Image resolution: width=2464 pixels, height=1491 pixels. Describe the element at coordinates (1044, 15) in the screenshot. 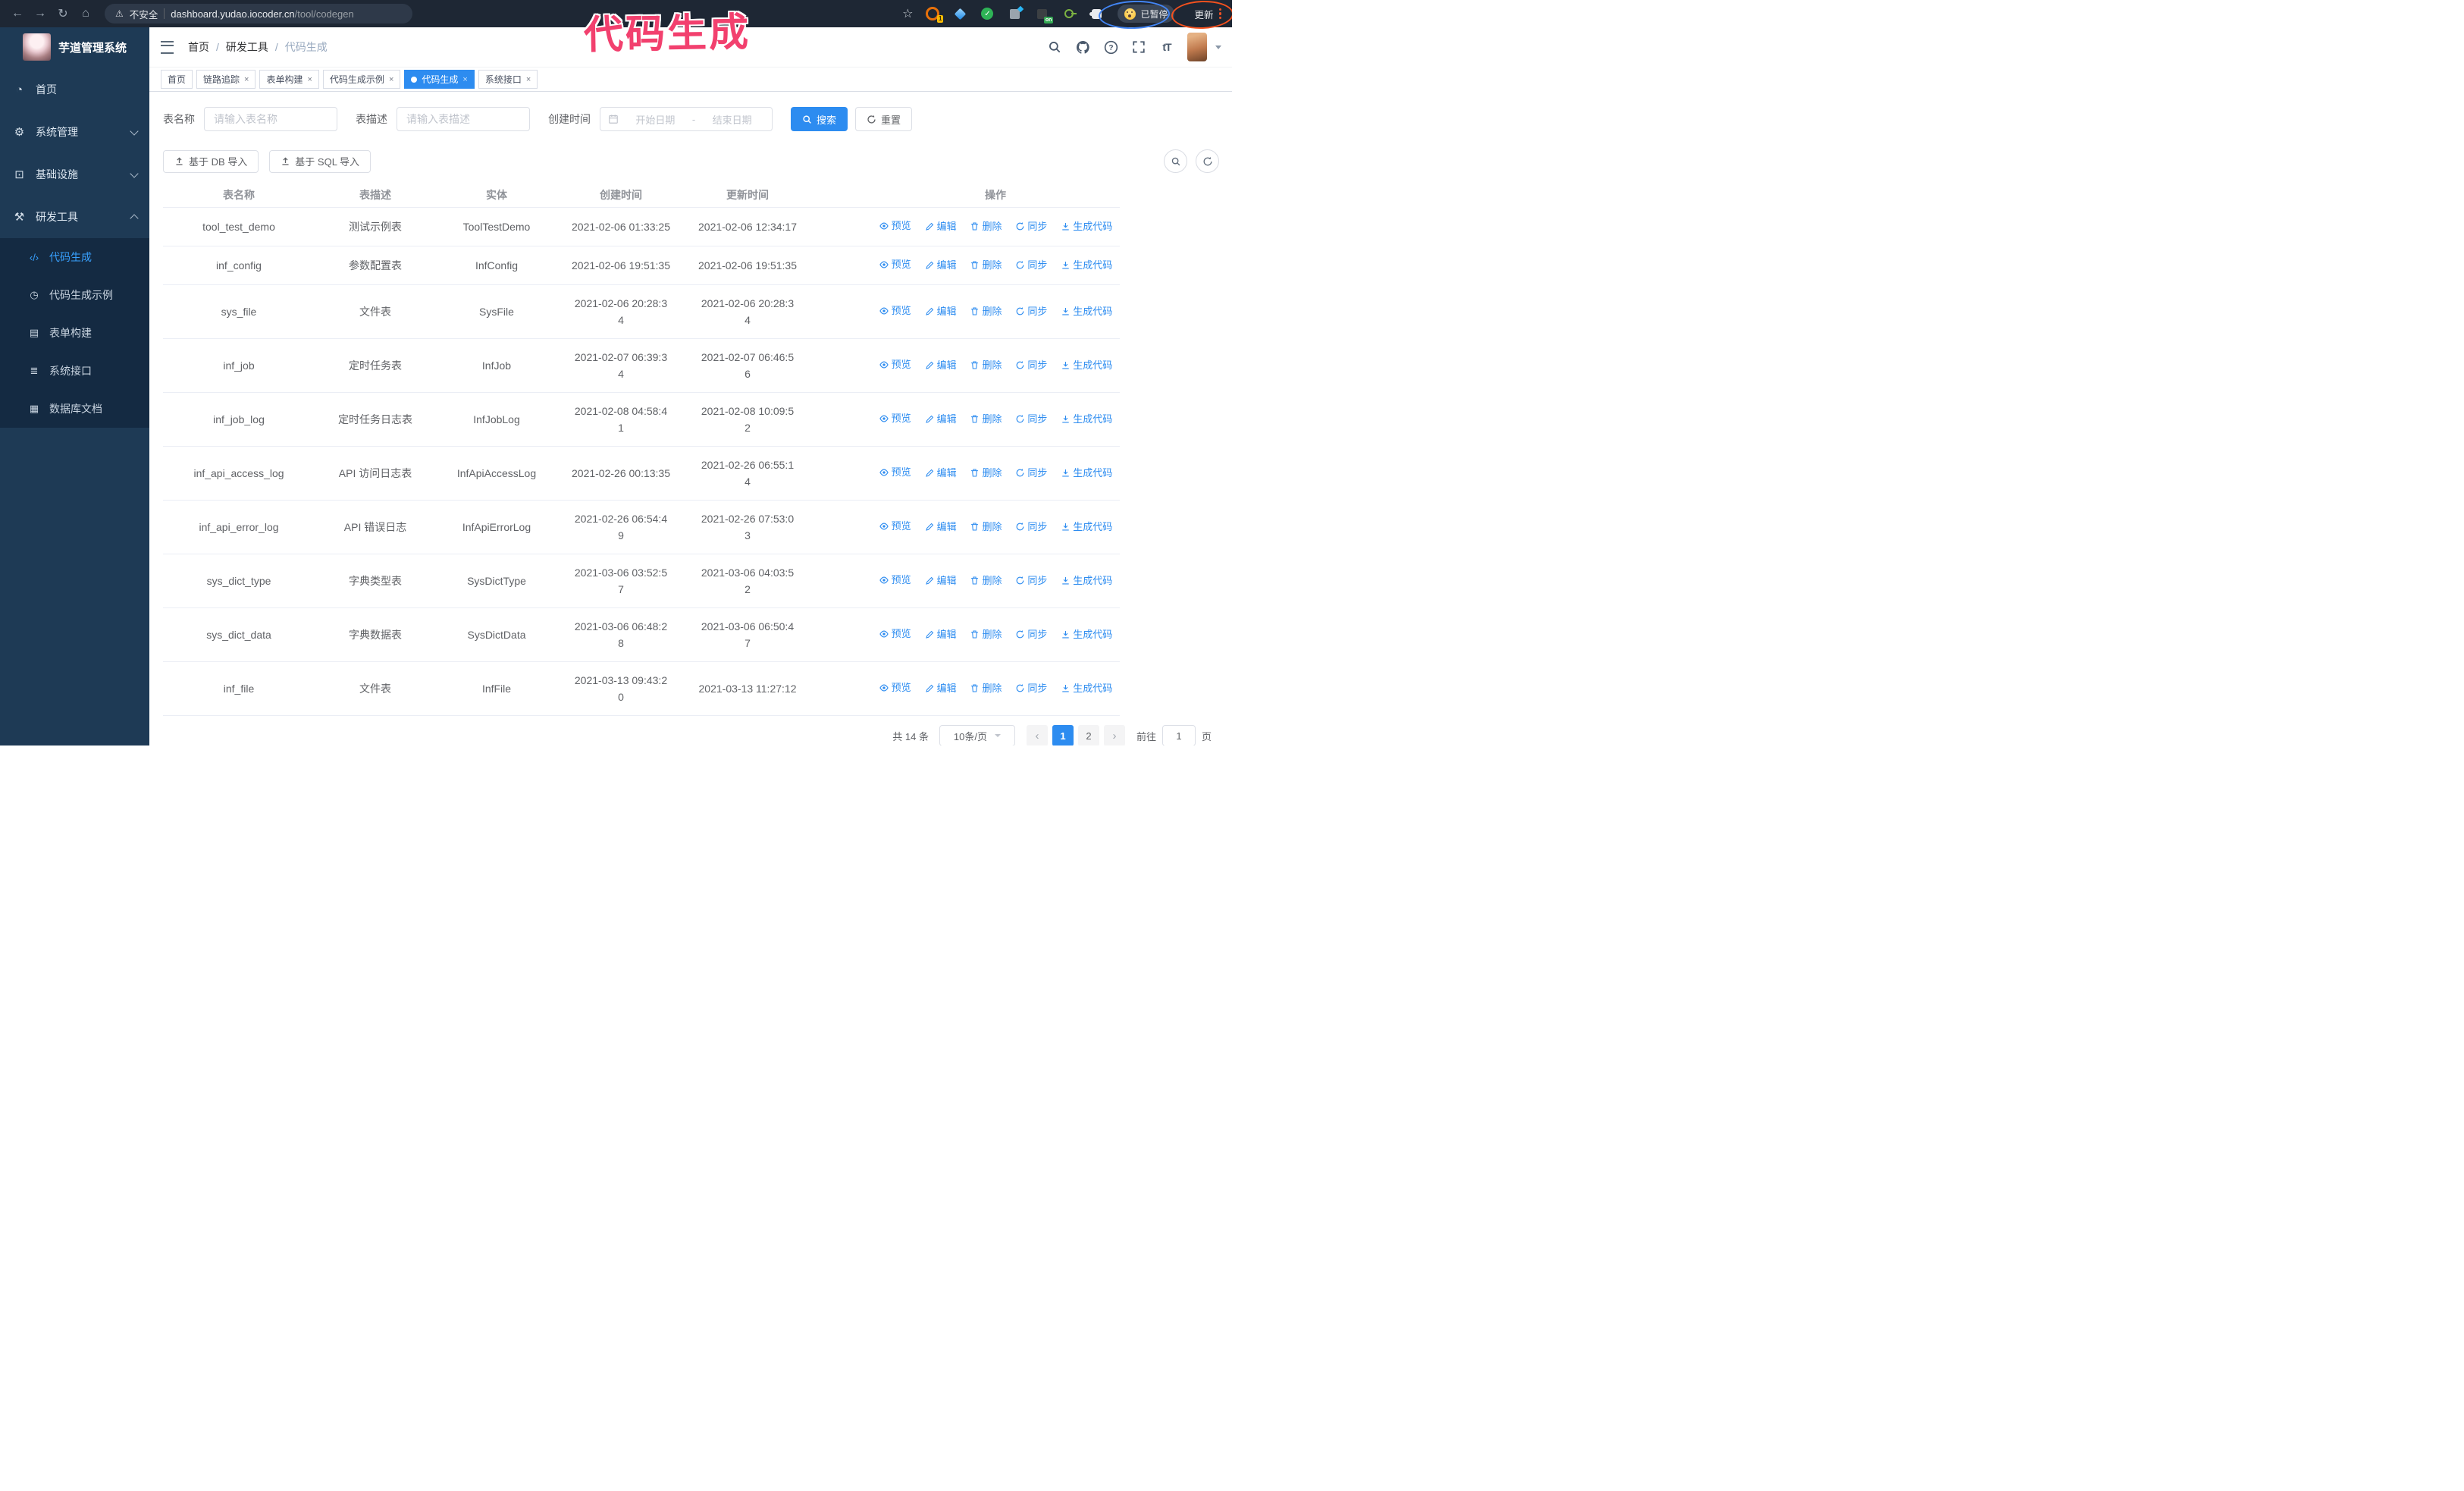

I see `extension-on-icon: on` at that location.